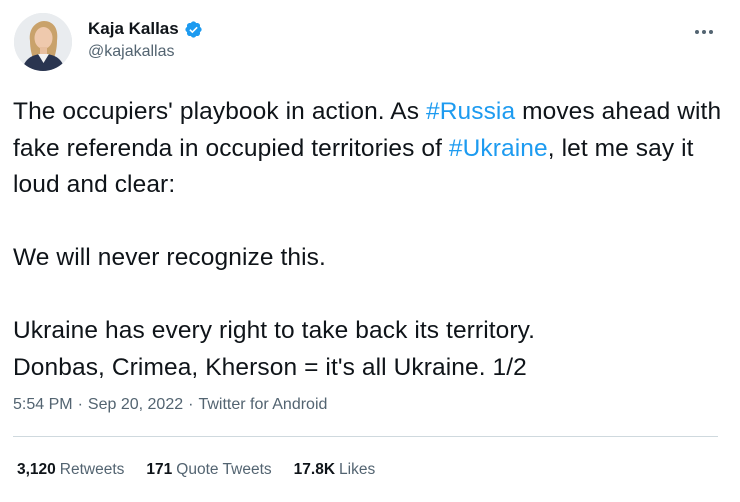 The height and width of the screenshot is (502, 740). Describe the element at coordinates (224, 469) in the screenshot. I see `quote-tweets-label: Quote Tweets` at that location.